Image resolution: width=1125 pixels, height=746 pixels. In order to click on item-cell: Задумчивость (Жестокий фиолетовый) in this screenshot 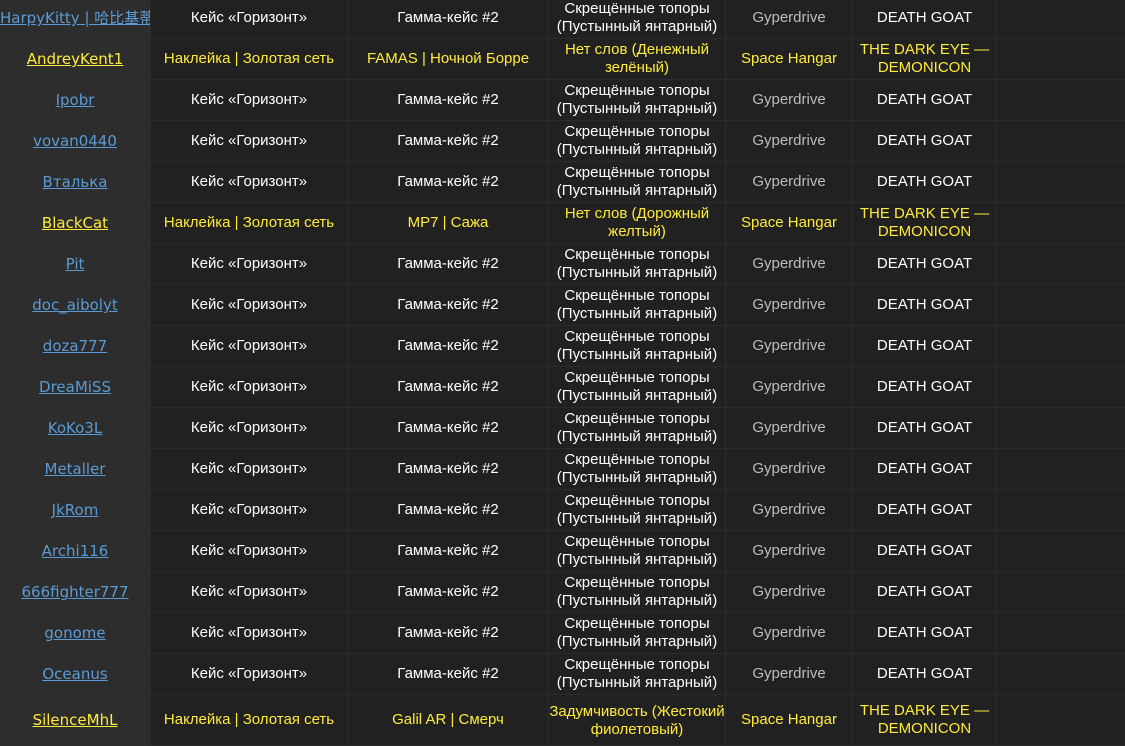, I will do `click(637, 720)`.